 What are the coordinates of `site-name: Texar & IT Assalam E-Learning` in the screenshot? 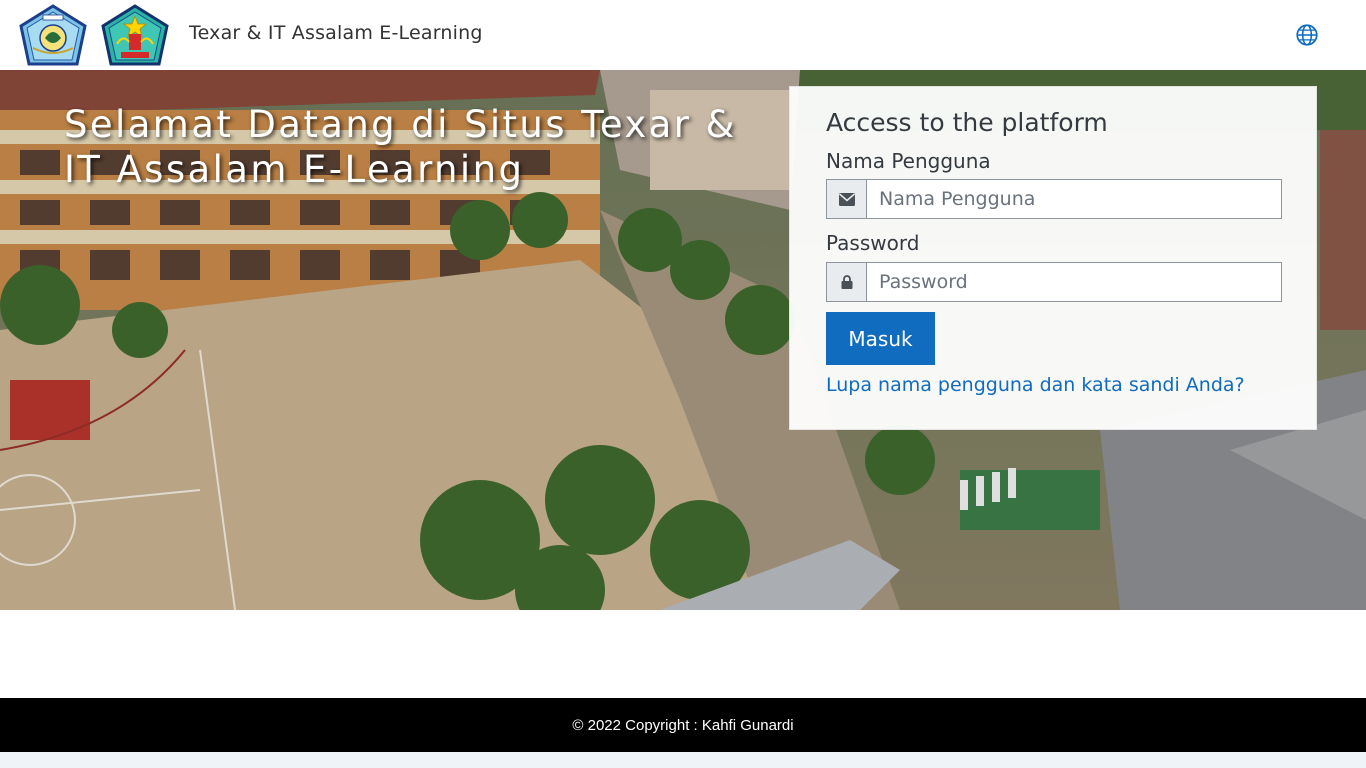 It's located at (336, 33).